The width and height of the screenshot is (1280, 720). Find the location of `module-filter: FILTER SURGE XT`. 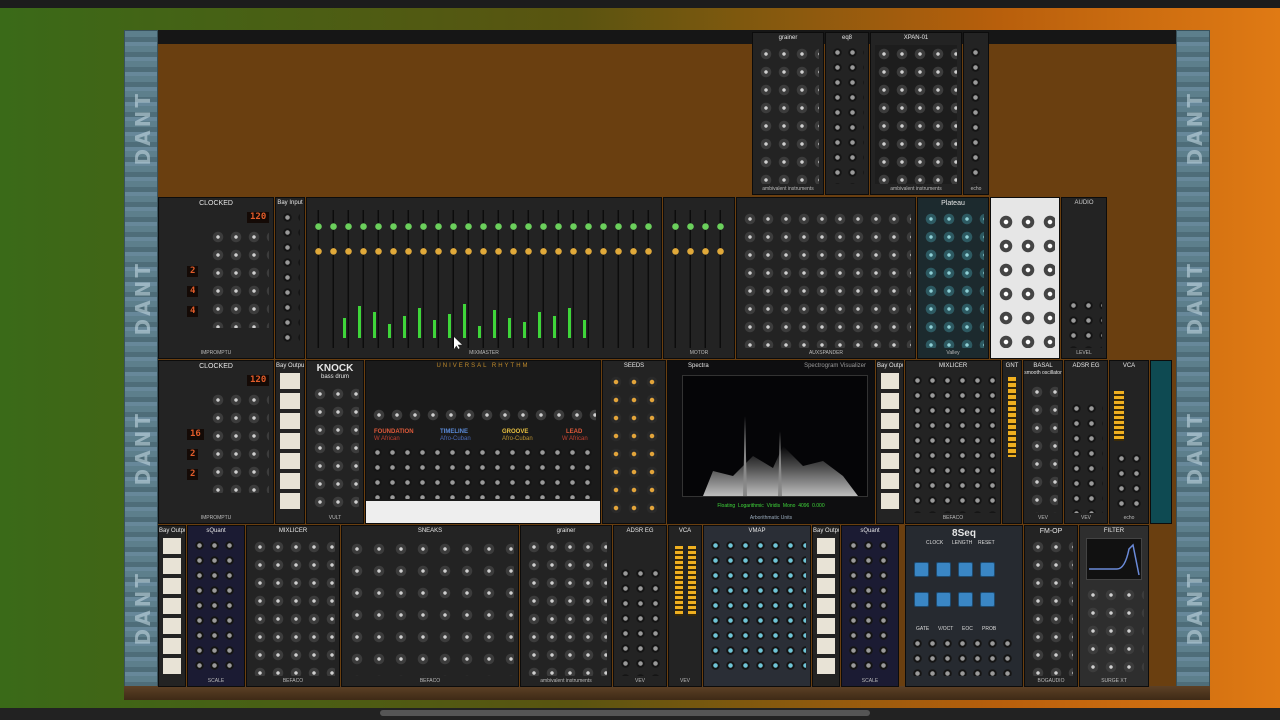

module-filter: FILTER SURGE XT is located at coordinates (1114, 606).